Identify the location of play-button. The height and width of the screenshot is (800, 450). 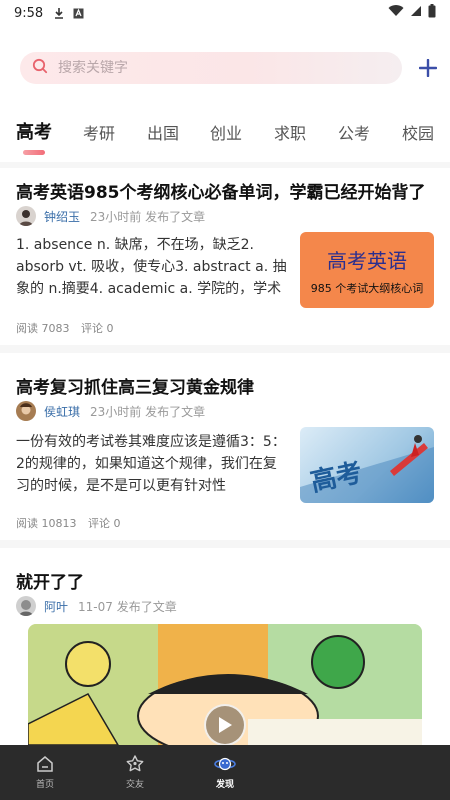
(225, 724).